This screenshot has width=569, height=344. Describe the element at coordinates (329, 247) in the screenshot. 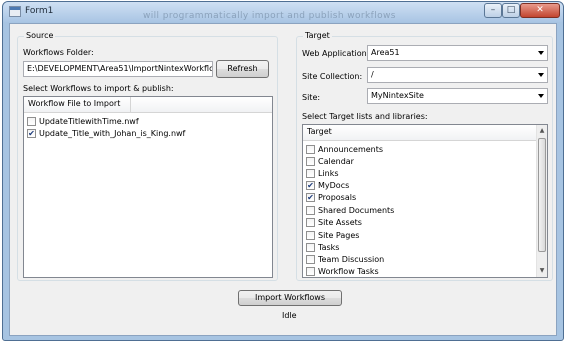

I see `target-list-name: Tasks` at that location.